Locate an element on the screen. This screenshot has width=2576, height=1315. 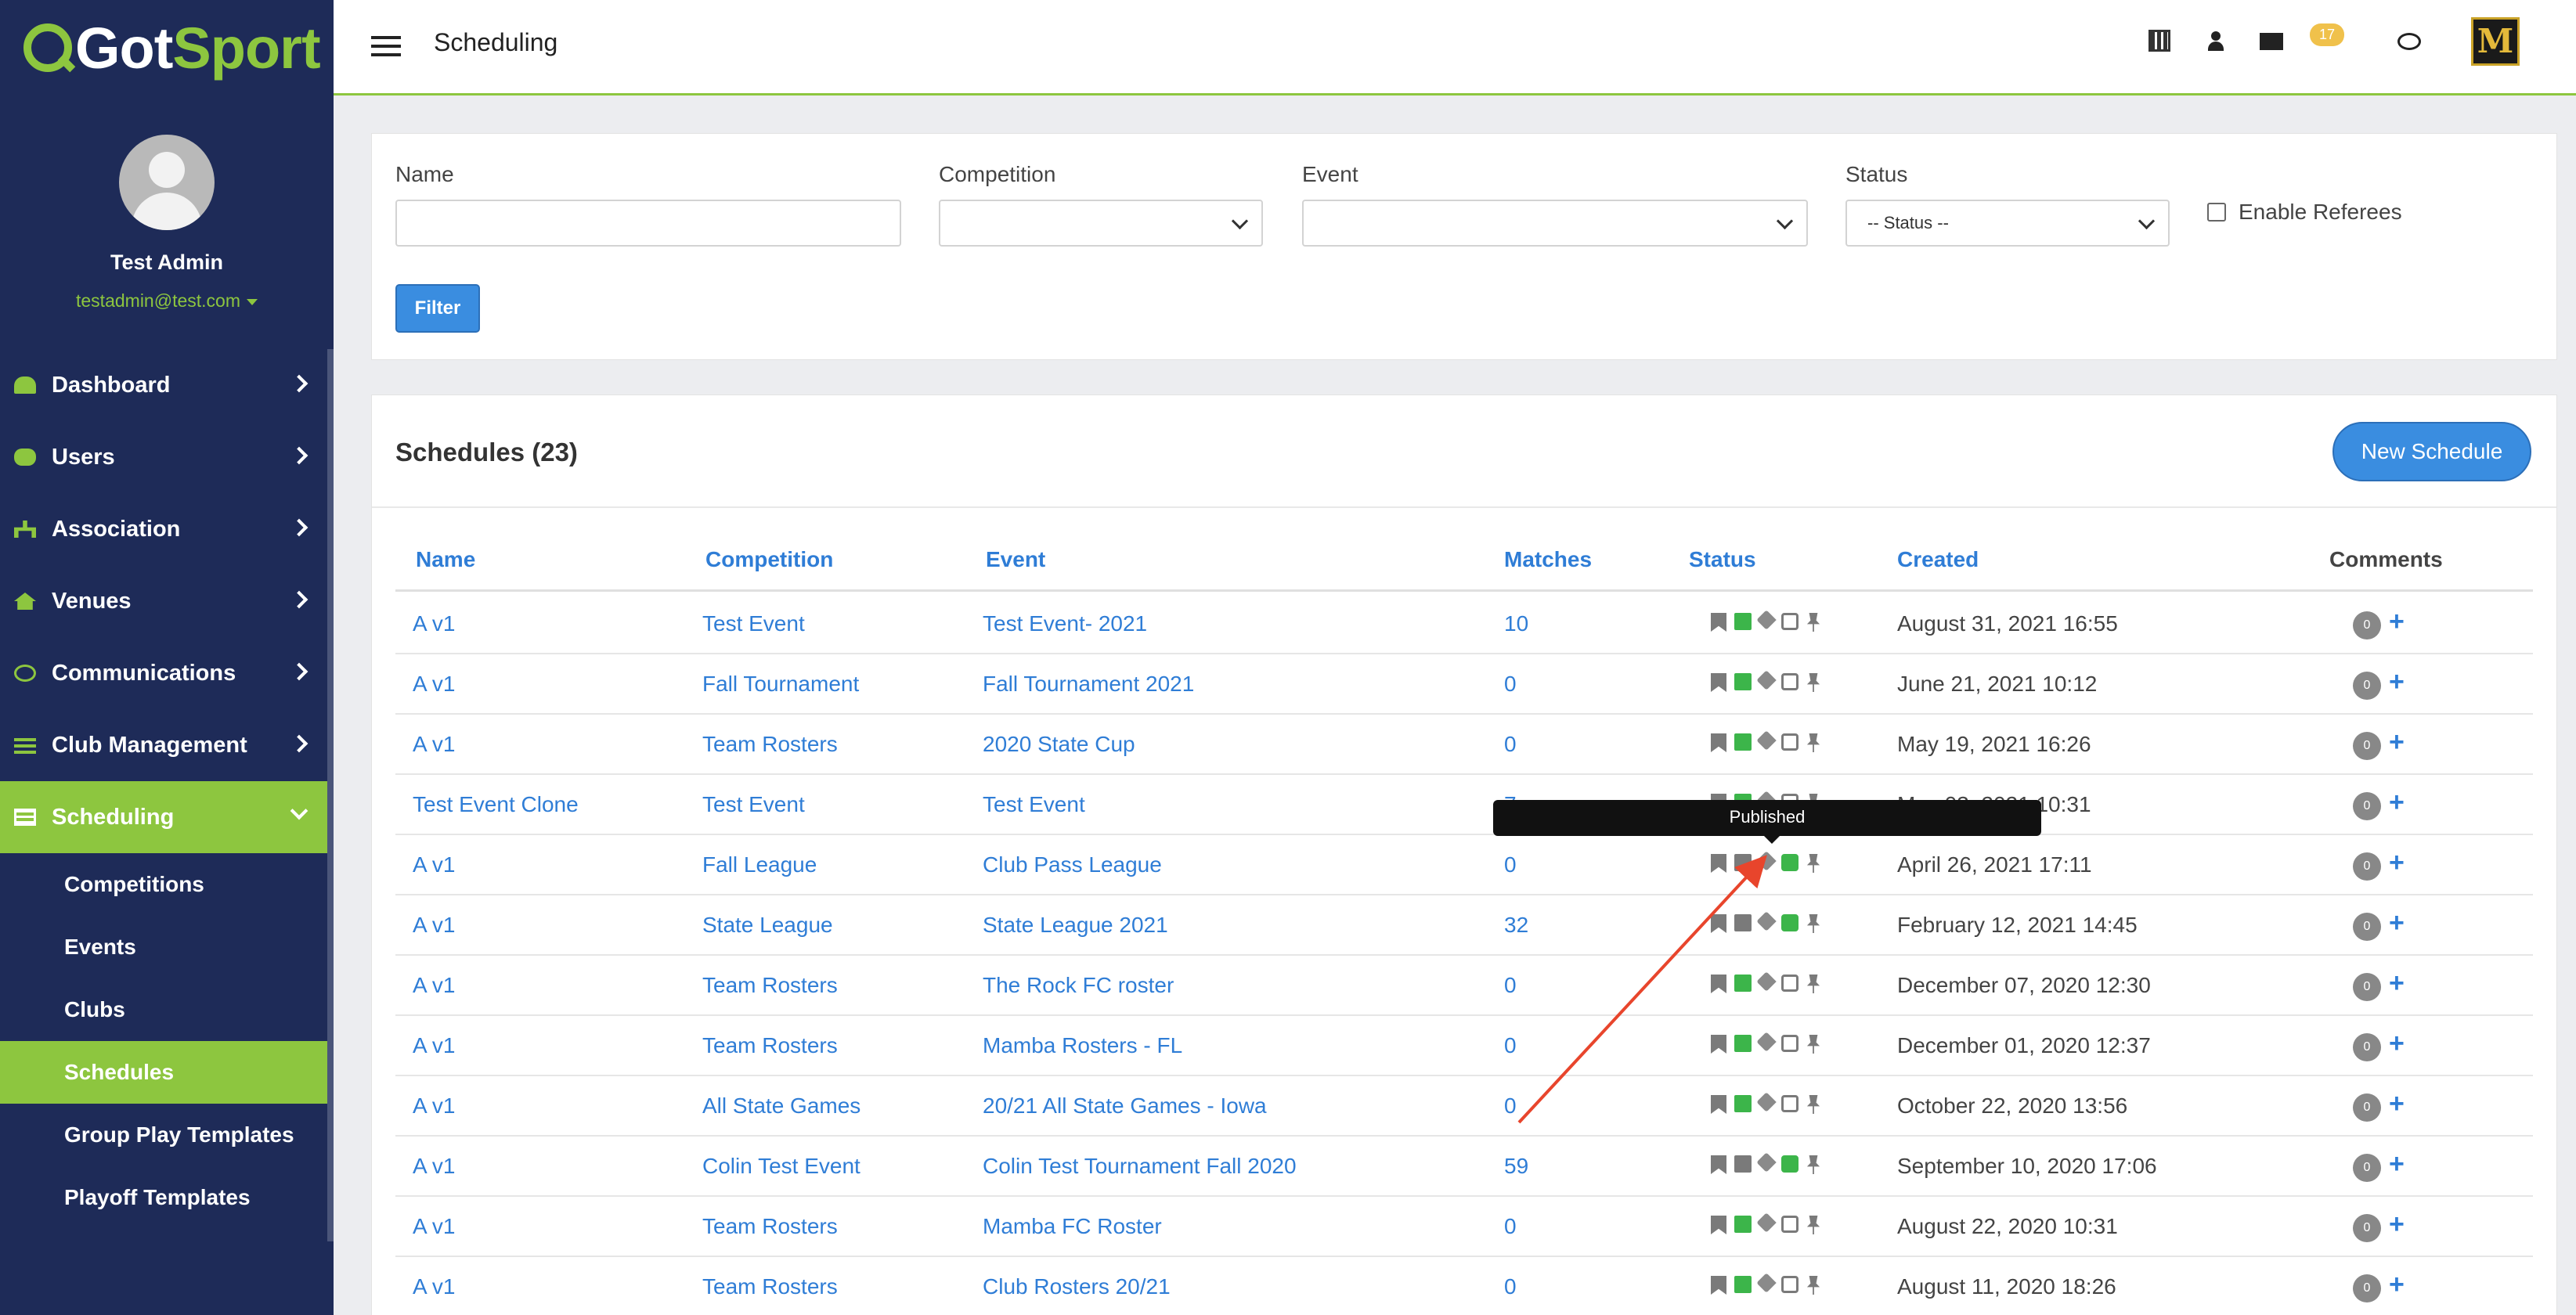
chat-icon is located at coordinates (2409, 41).